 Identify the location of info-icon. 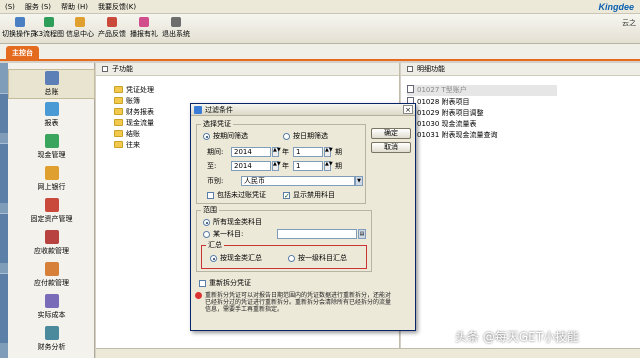
(80, 22).